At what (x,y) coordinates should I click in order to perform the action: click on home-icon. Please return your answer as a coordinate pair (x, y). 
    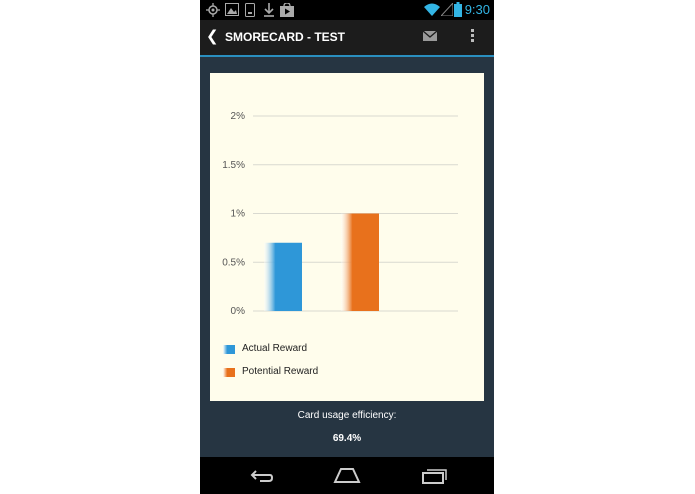
    Looking at the image, I should click on (347, 475).